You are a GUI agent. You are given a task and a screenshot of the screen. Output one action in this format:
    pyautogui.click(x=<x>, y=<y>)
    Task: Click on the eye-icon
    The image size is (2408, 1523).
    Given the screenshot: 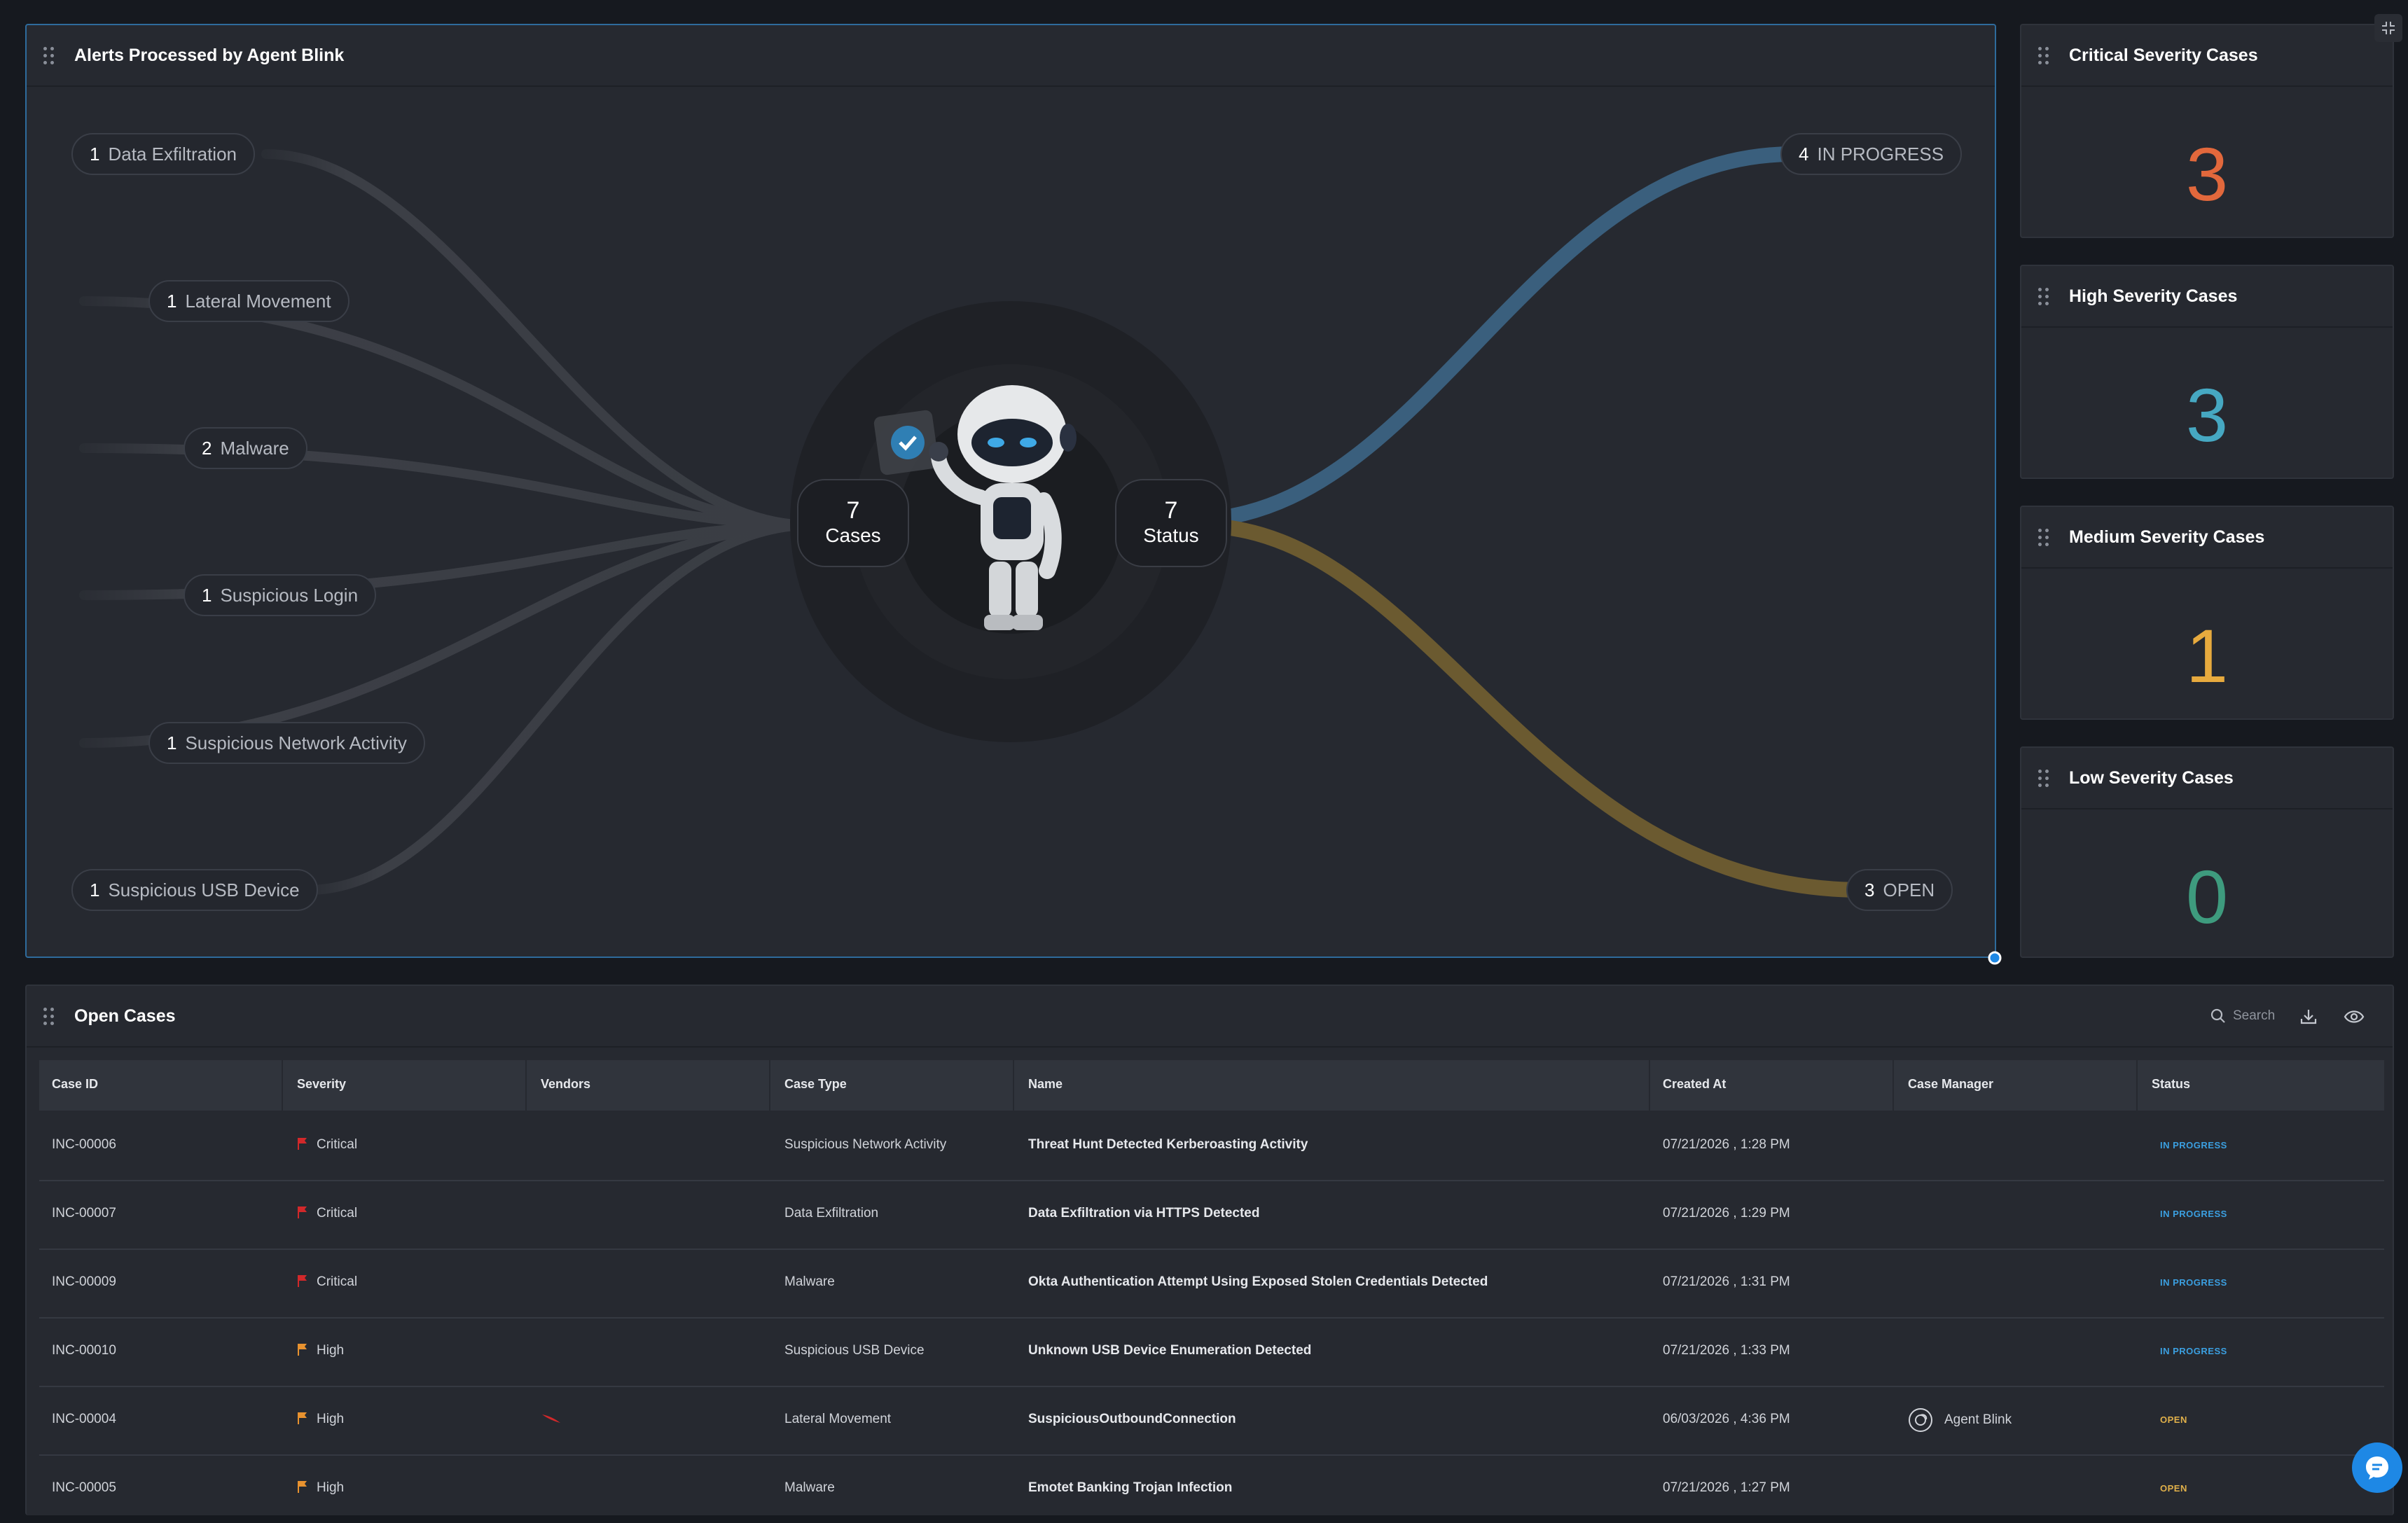 What is the action you would take?
    pyautogui.click(x=2354, y=1018)
    